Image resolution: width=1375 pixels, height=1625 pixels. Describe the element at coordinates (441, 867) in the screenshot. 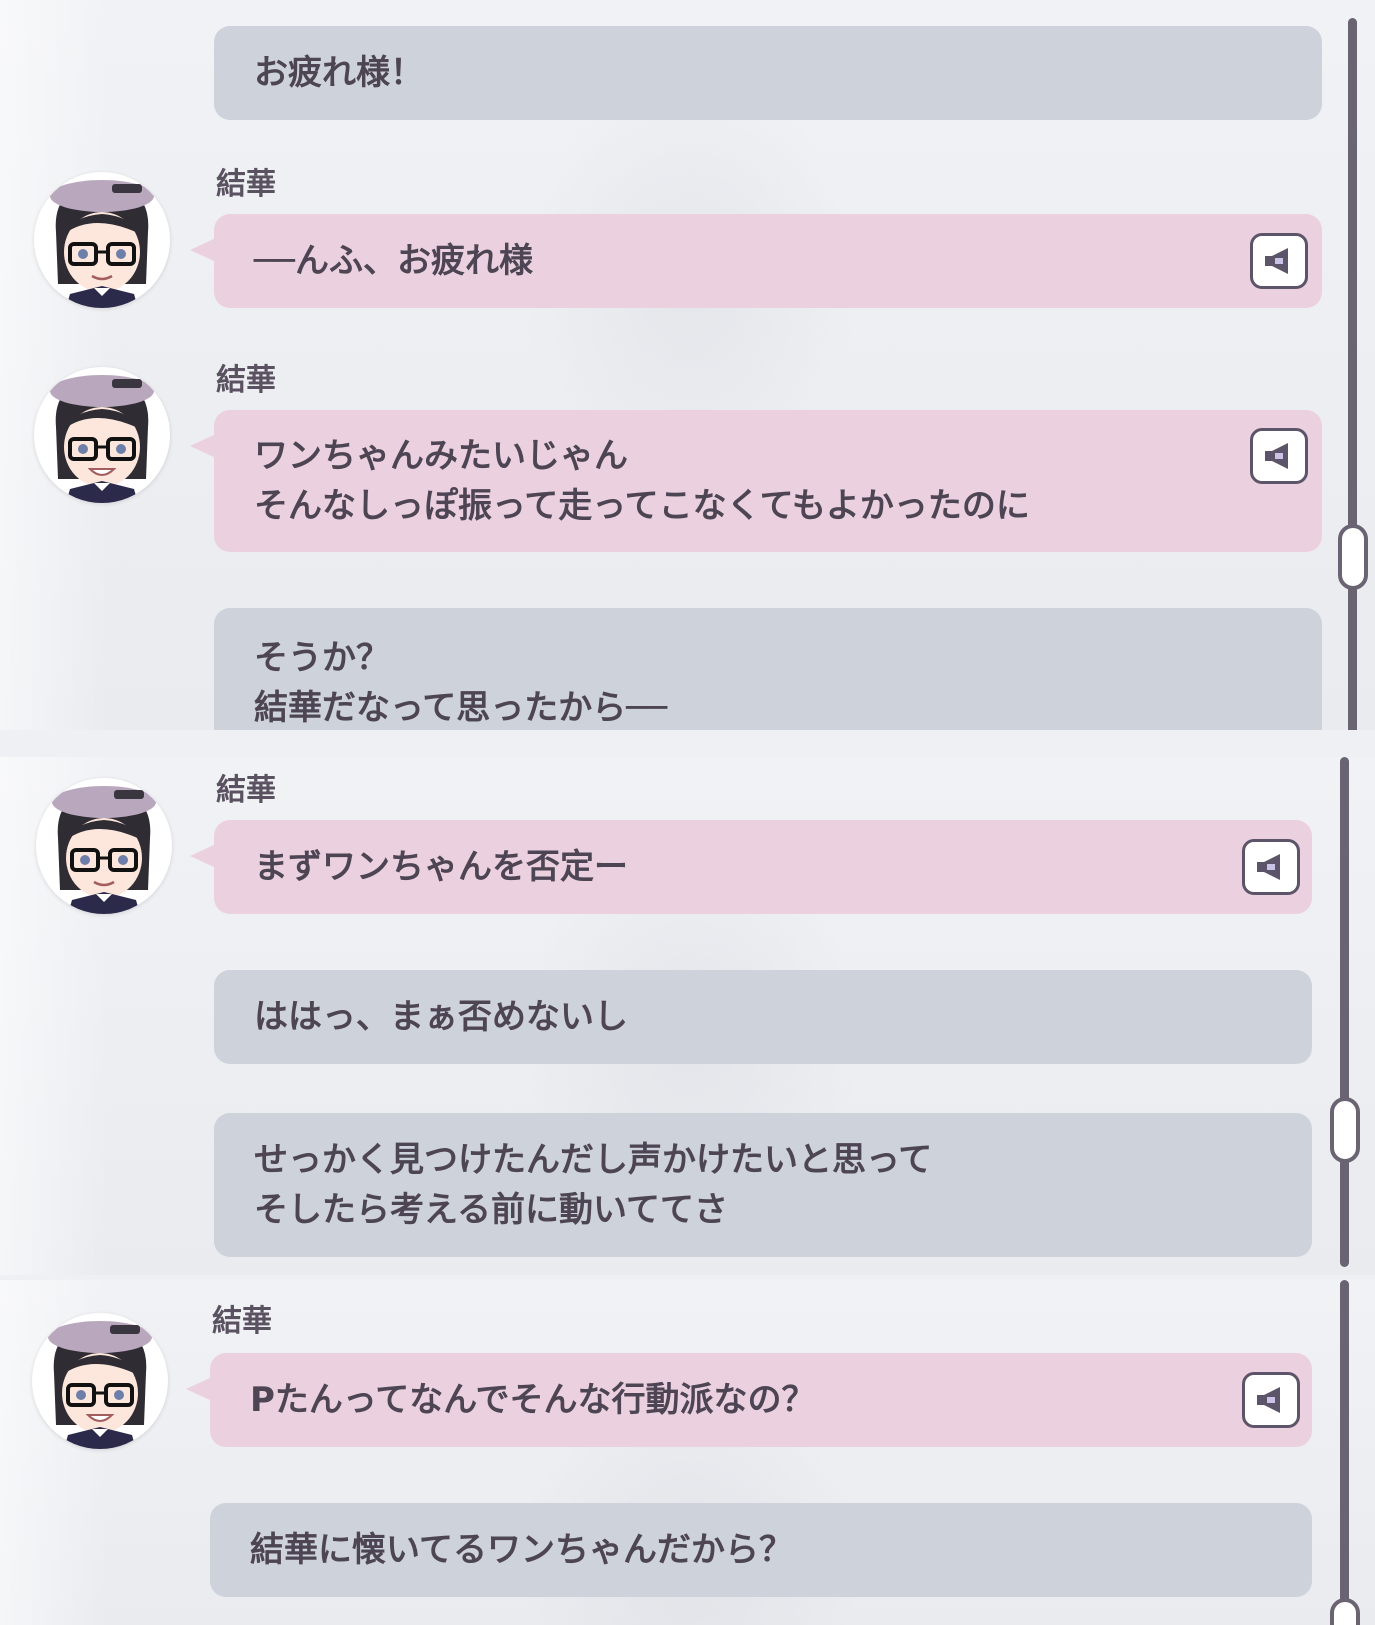

I see `message-text: まずワンちゃんを否定ー` at that location.